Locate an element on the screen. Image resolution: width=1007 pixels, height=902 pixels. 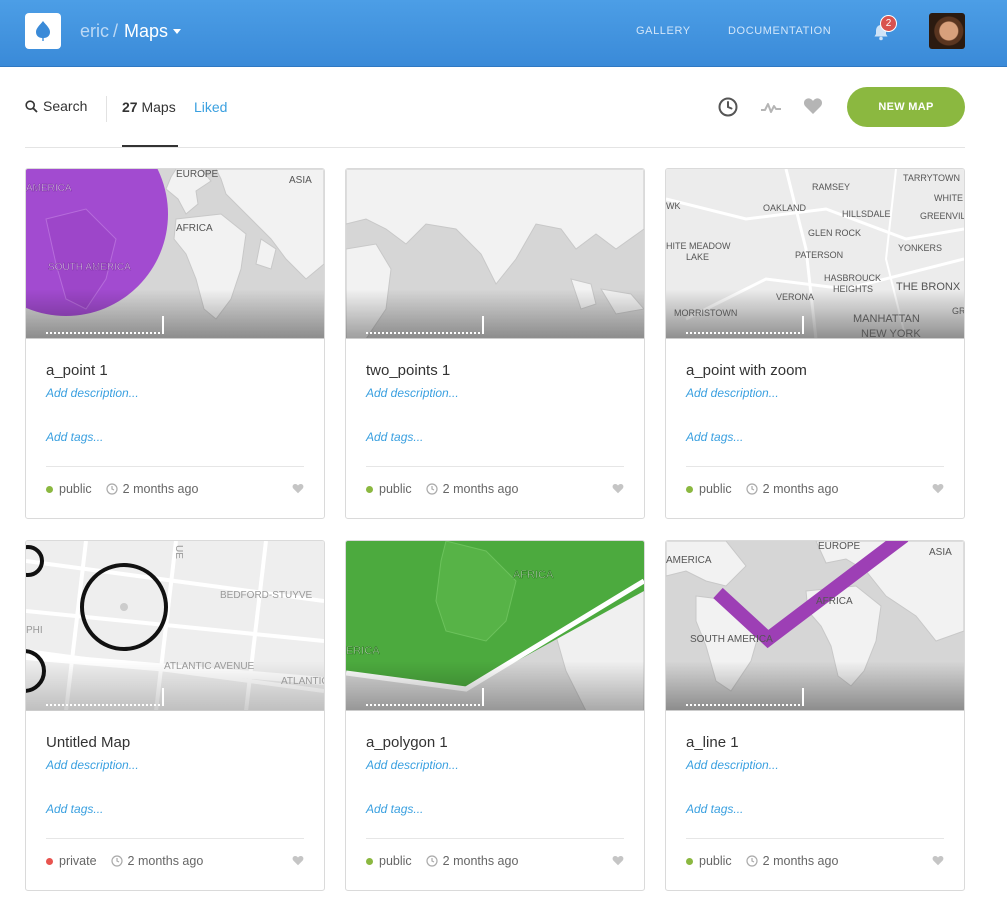
breadcrumb: eric / Maps is located at coordinates (131, 31).